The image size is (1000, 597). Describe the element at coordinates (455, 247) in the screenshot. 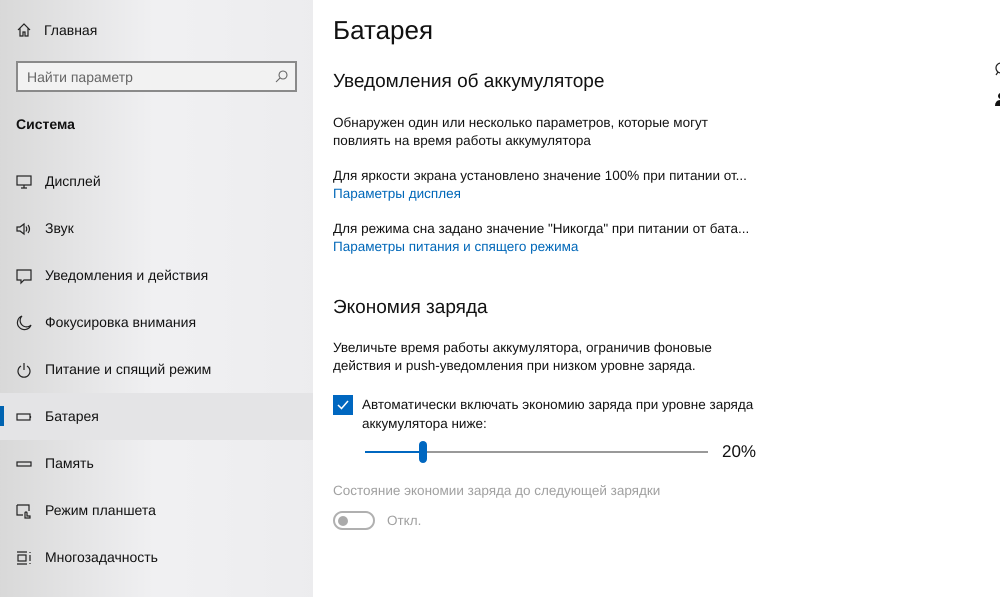

I see `settings-link: Параметры питания и спящего режима` at that location.